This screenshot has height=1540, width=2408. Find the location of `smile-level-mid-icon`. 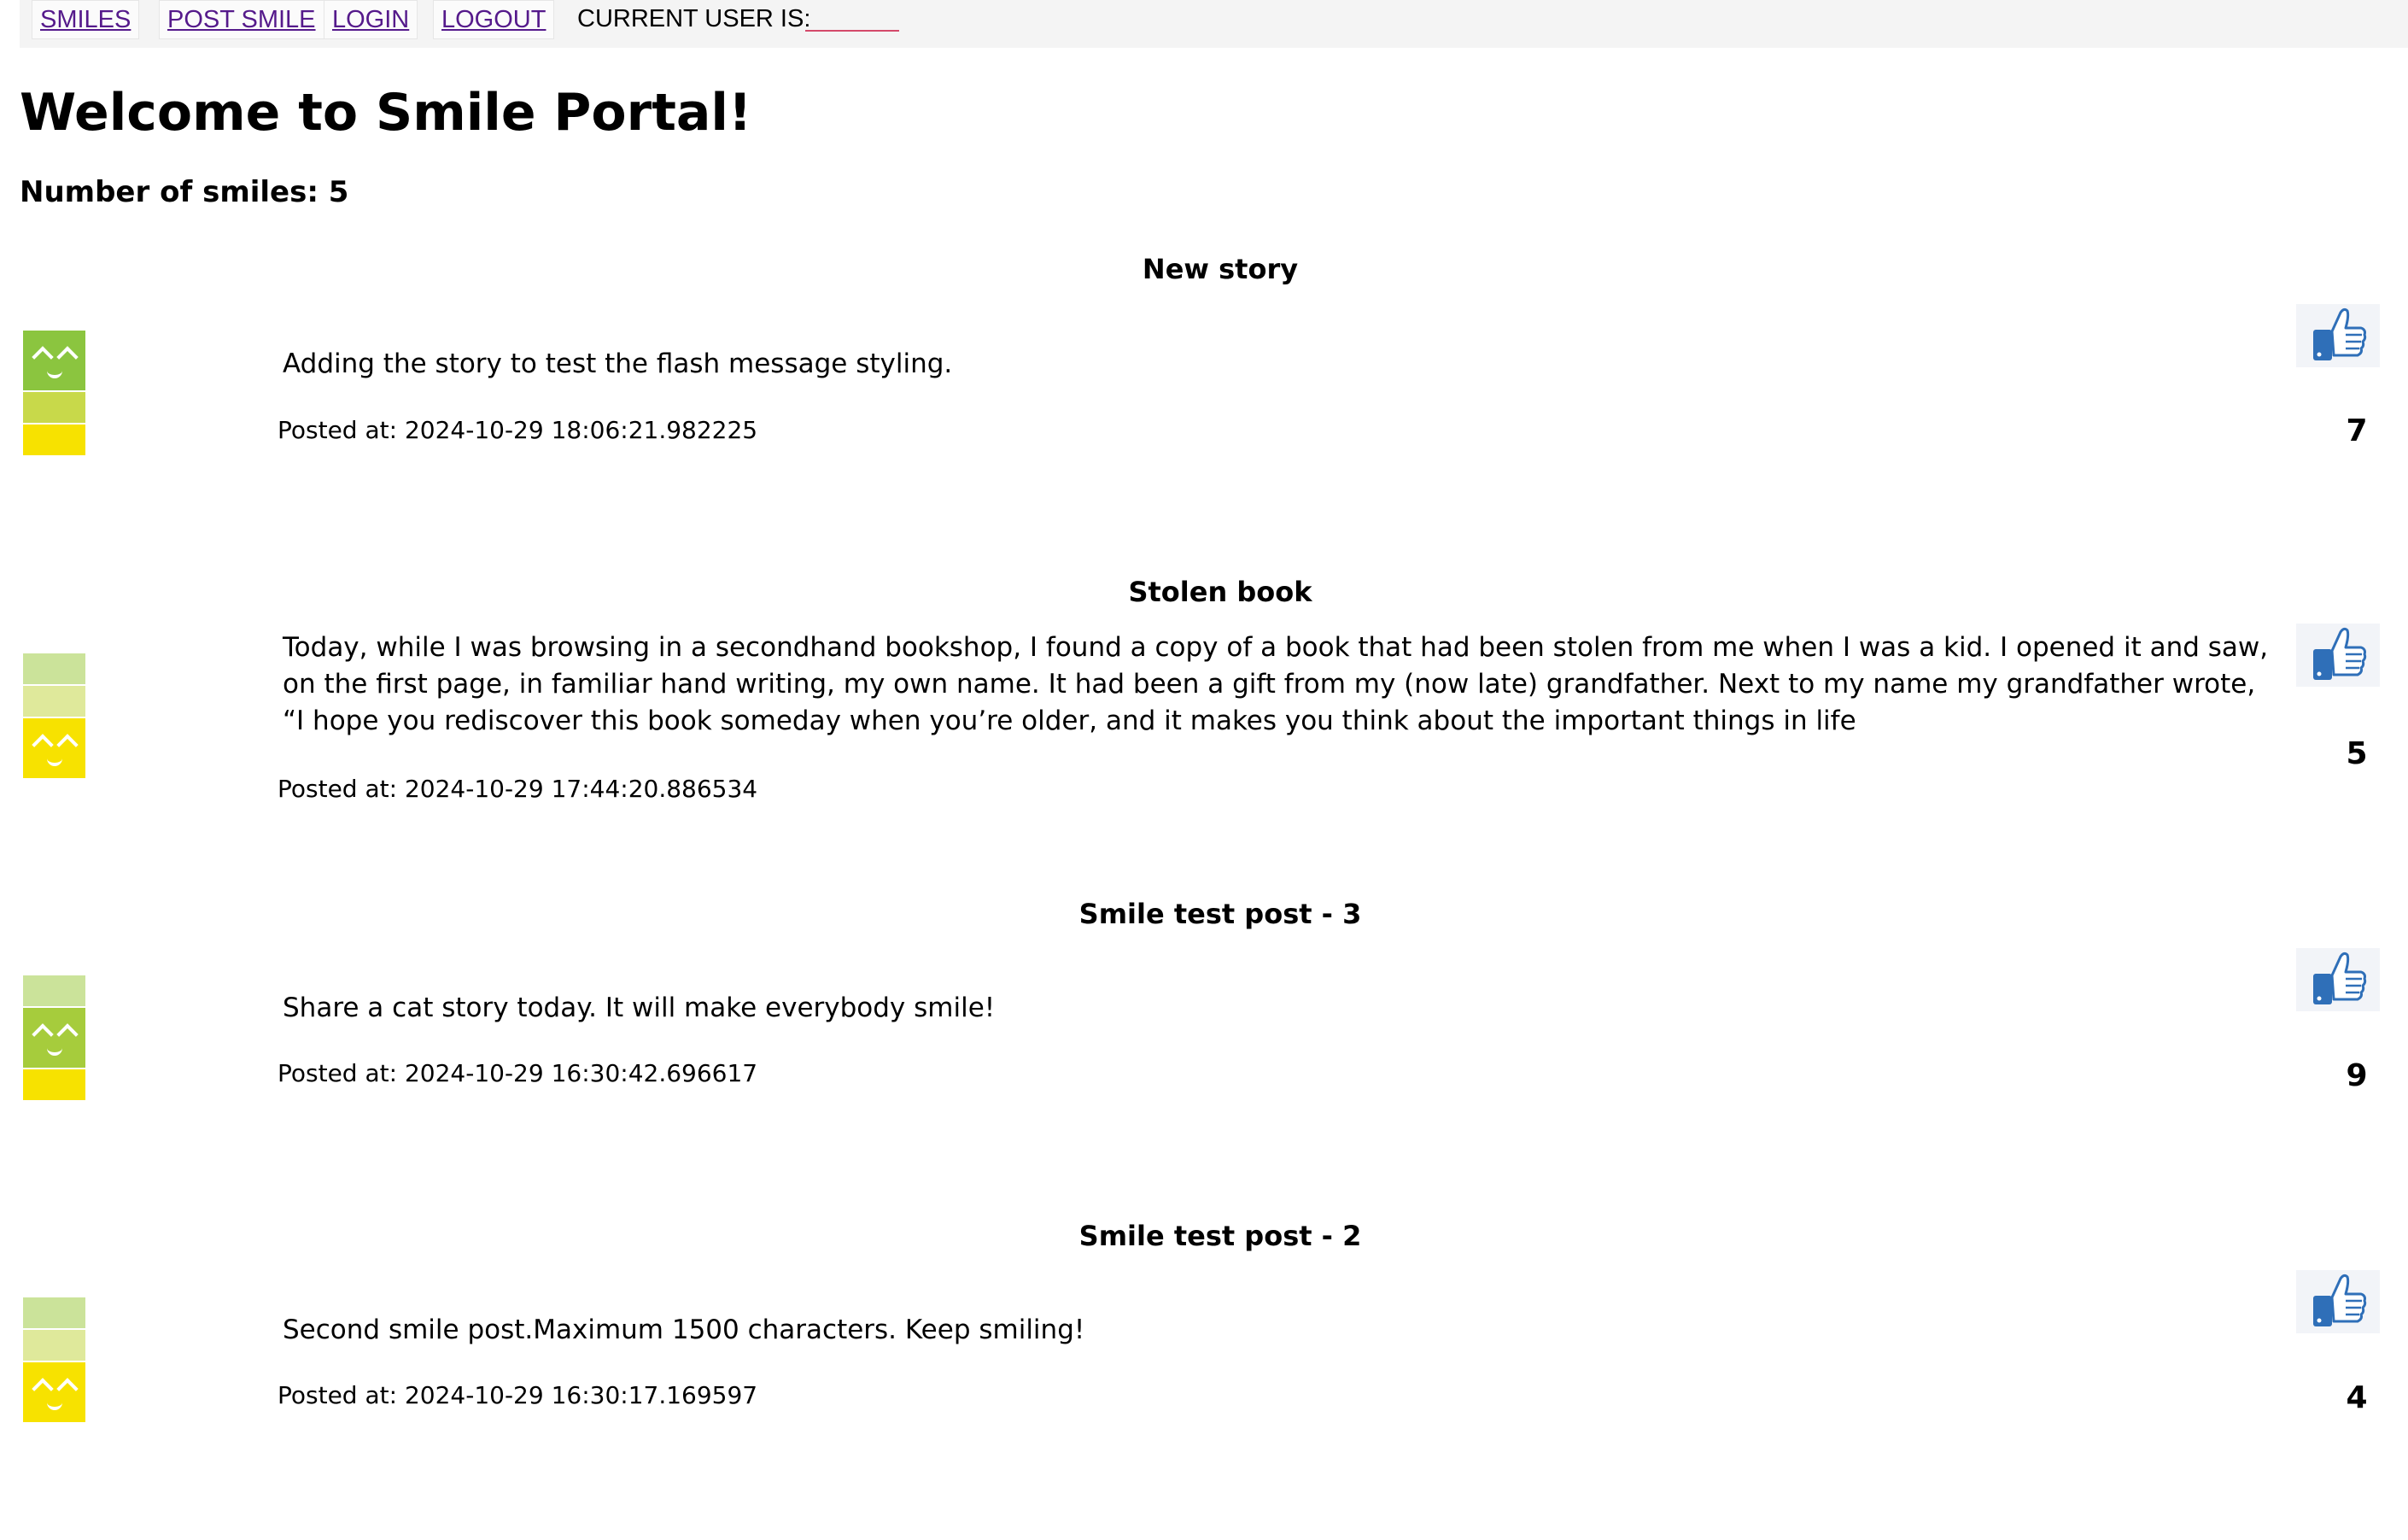

smile-level-mid-icon is located at coordinates (54, 1038).